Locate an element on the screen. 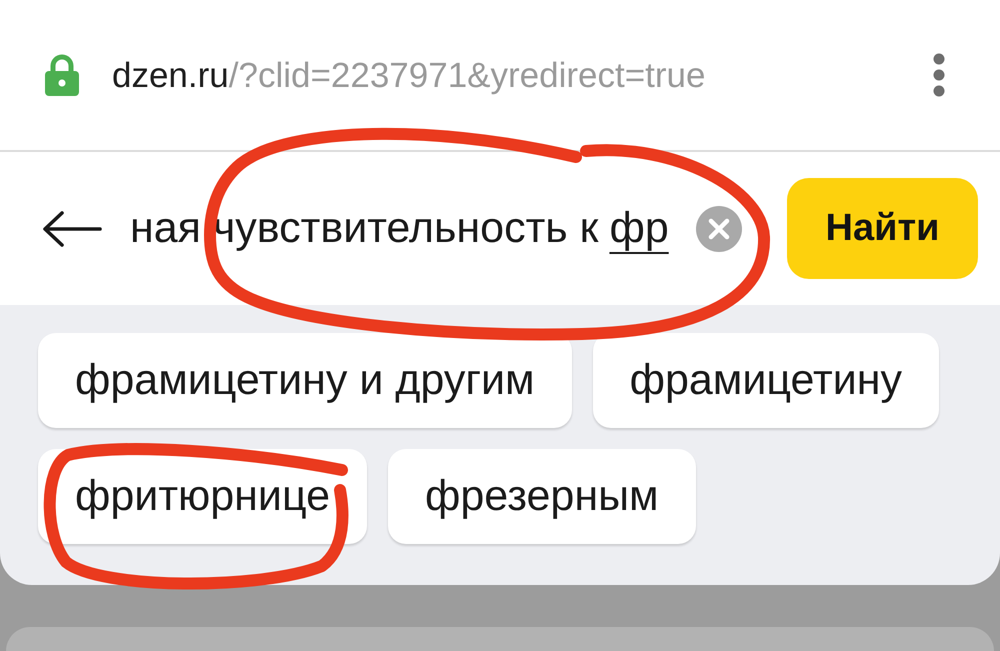 The height and width of the screenshot is (651, 1000). menu-icon is located at coordinates (939, 75).